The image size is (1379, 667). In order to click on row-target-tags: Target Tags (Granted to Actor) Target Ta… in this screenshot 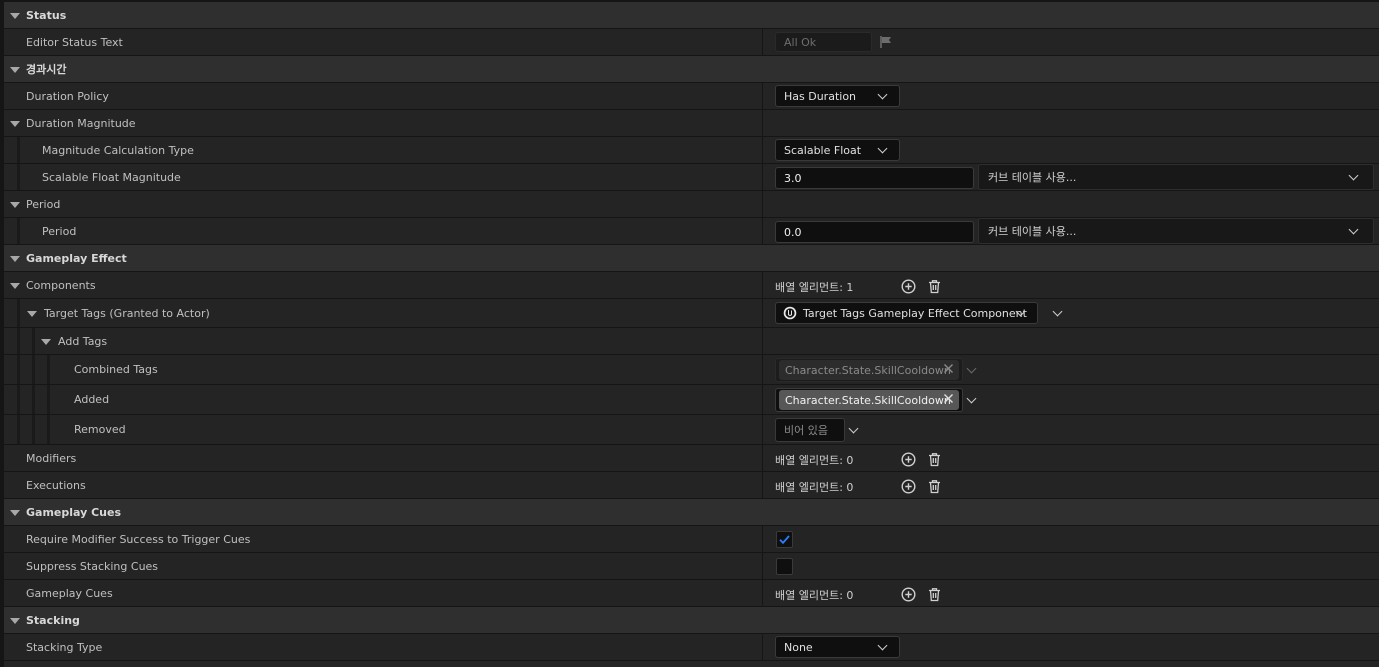, I will do `click(691, 313)`.